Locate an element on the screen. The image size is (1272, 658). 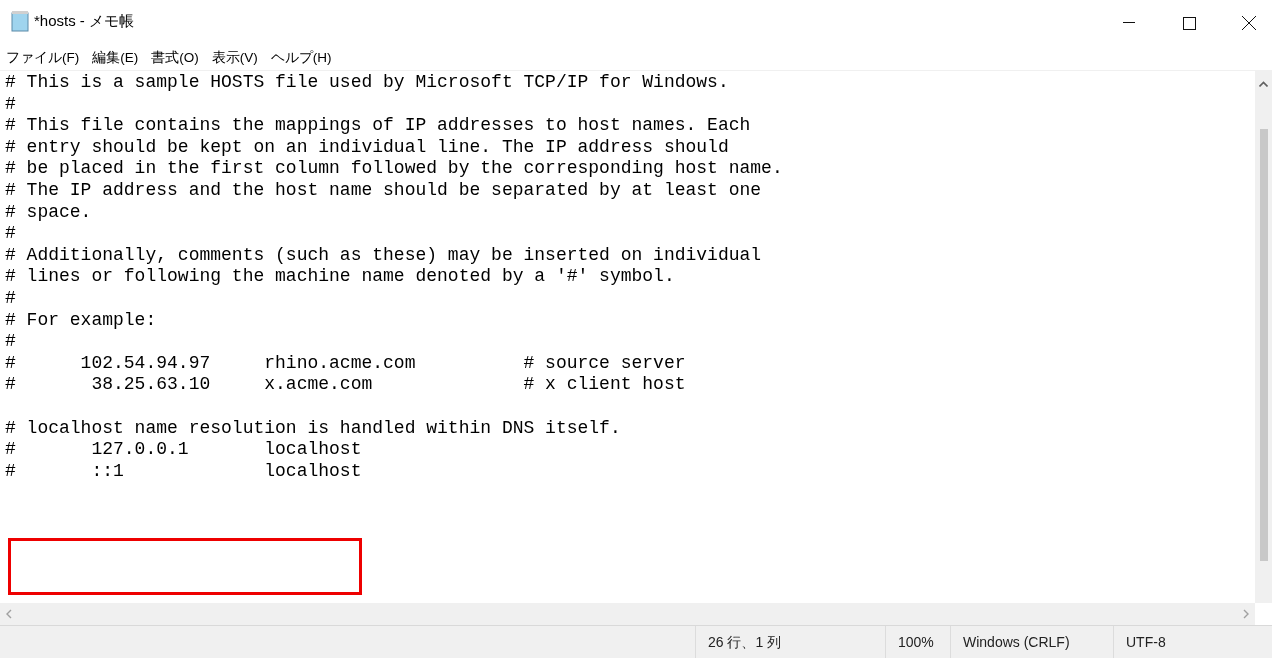
status-text: Windows (CRLF) is located at coordinates (1016, 642).